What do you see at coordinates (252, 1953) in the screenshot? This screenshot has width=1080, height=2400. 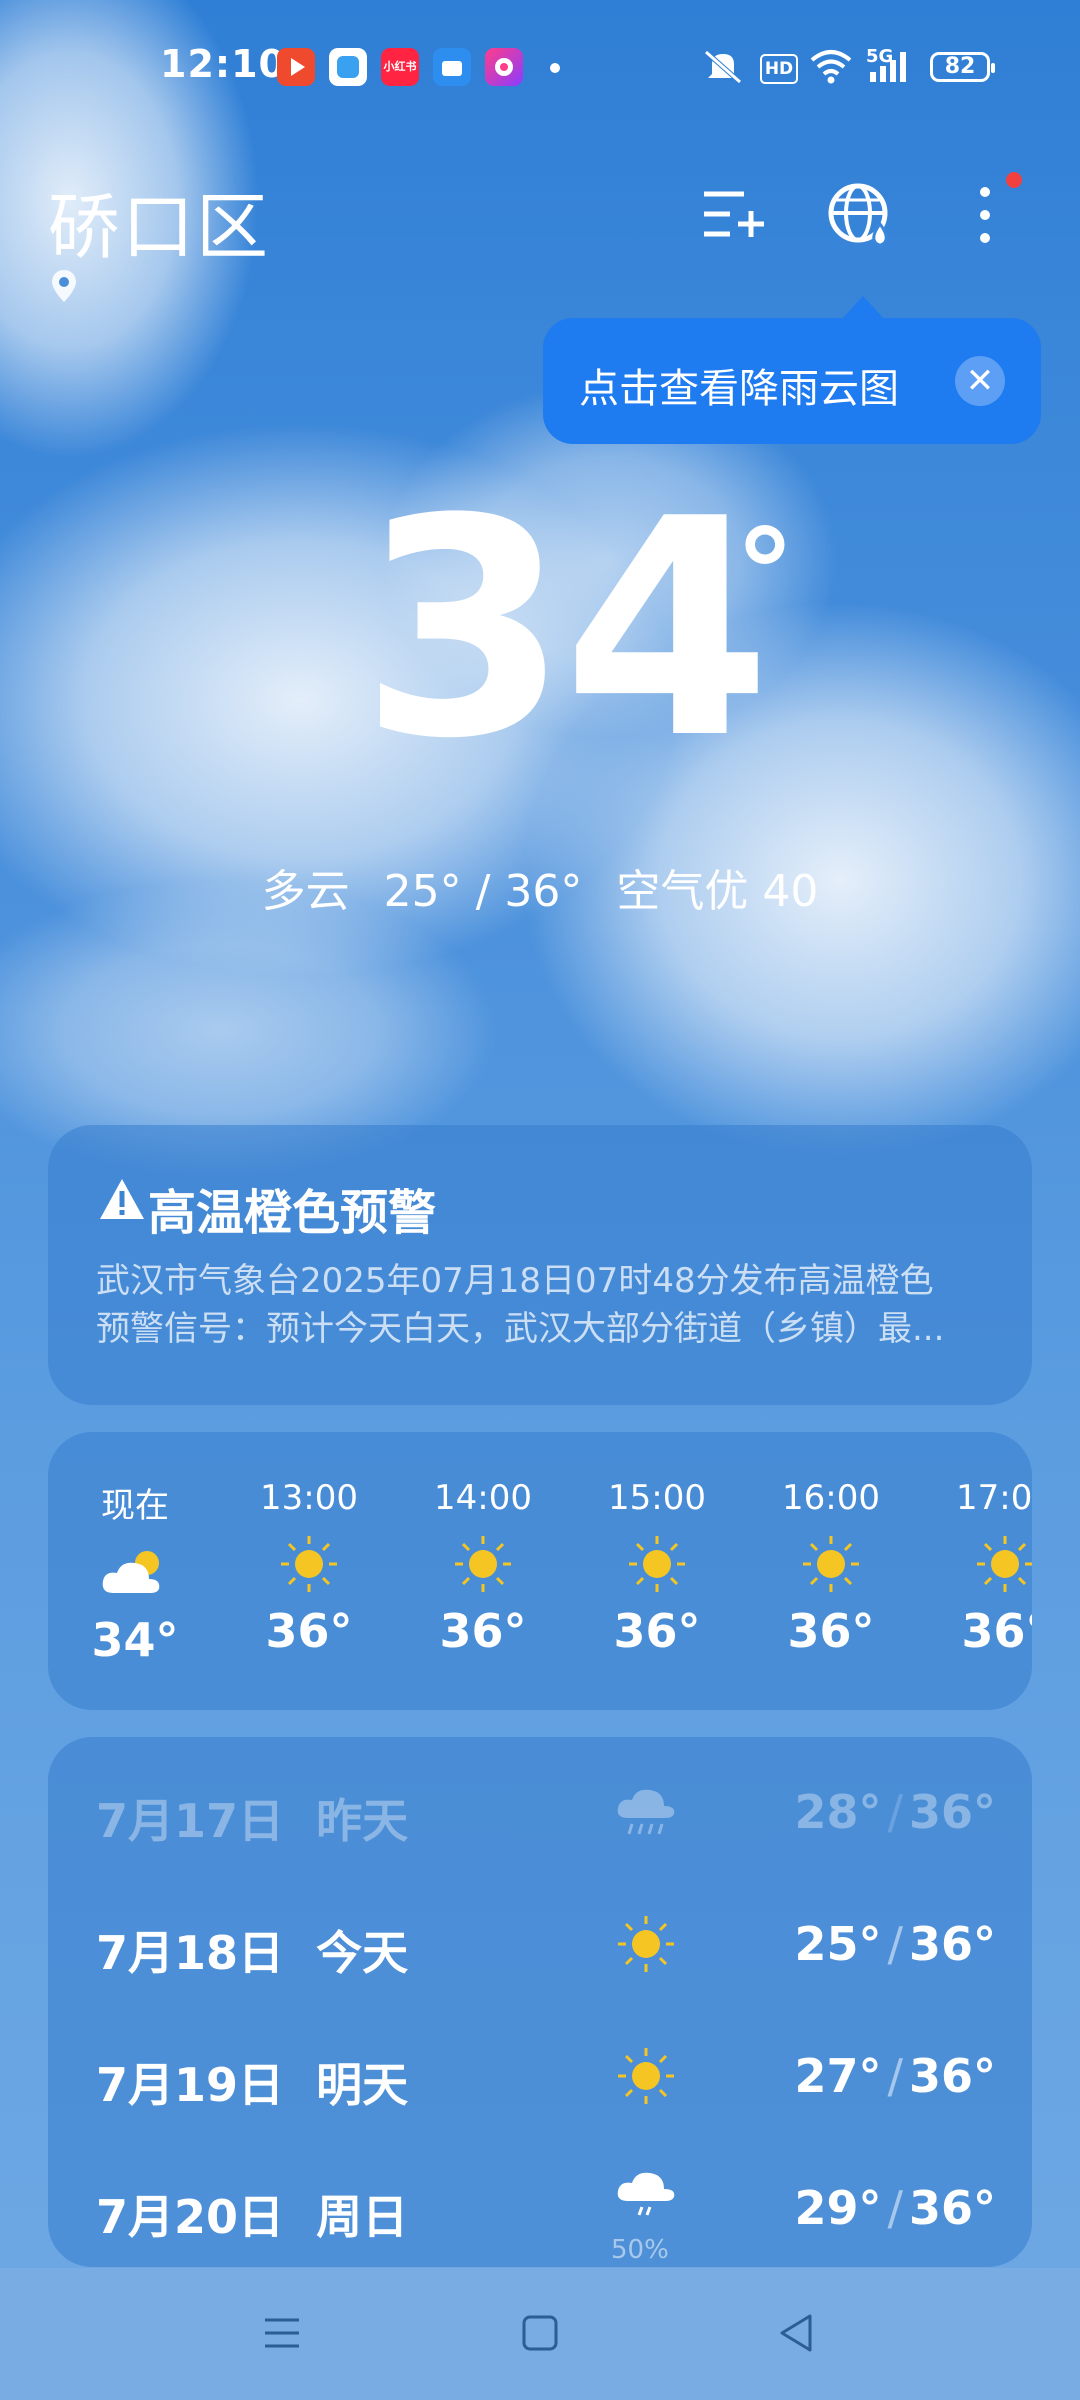 I see `daily-date: 7月18日 今天` at bounding box center [252, 1953].